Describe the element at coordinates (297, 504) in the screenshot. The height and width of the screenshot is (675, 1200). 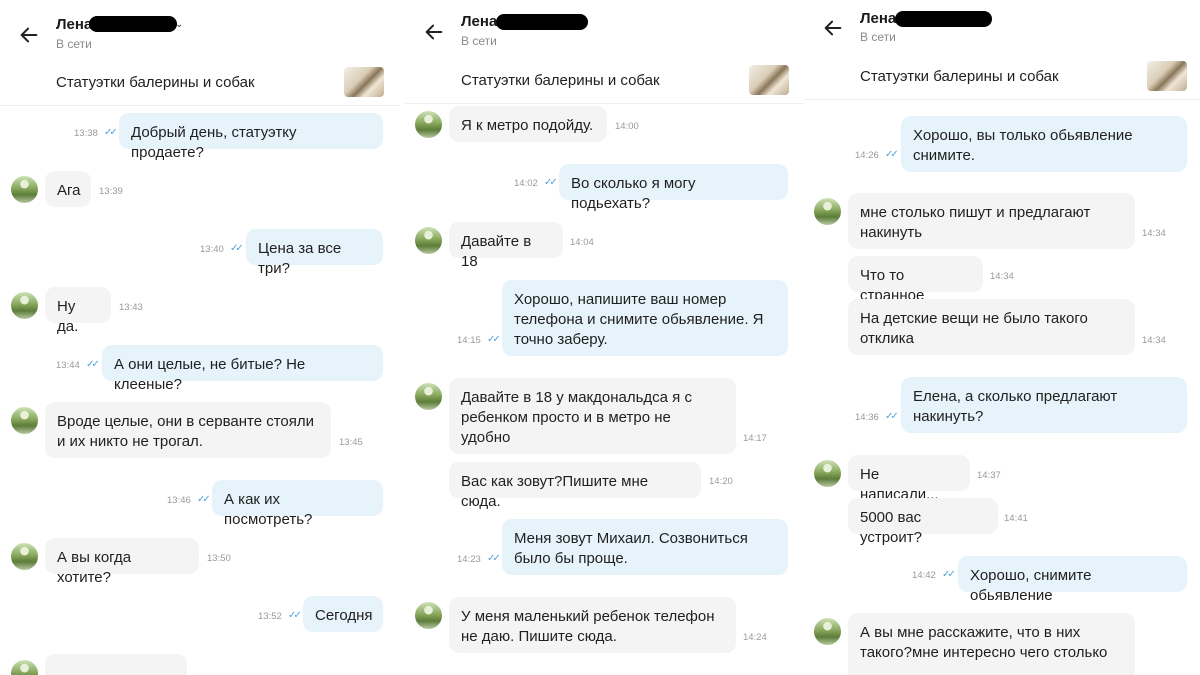
I see `message-outgoing: А как их посмотреть?` at that location.